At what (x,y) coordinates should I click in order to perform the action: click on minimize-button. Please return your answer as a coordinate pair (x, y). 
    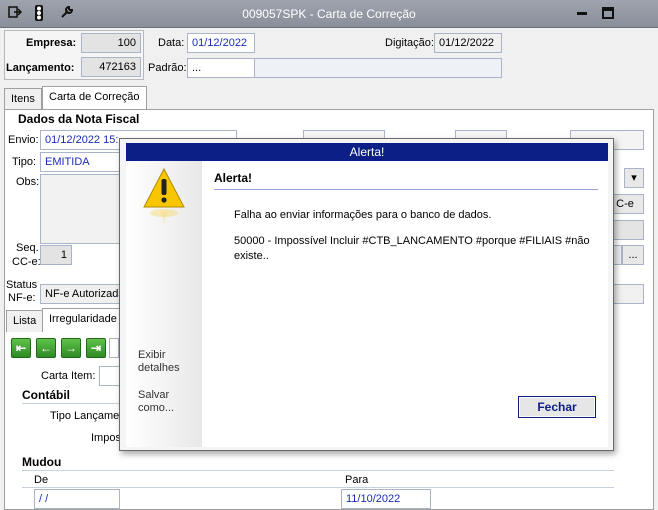
    Looking at the image, I should click on (582, 13).